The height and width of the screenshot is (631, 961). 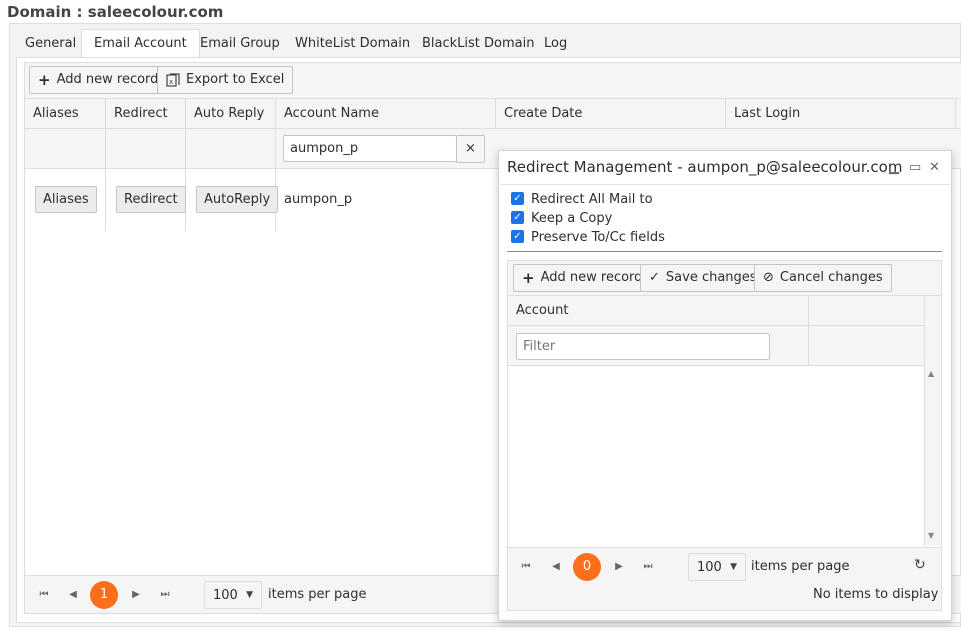 What do you see at coordinates (318, 199) in the screenshot?
I see `account-name-cell: aumpon_p` at bounding box center [318, 199].